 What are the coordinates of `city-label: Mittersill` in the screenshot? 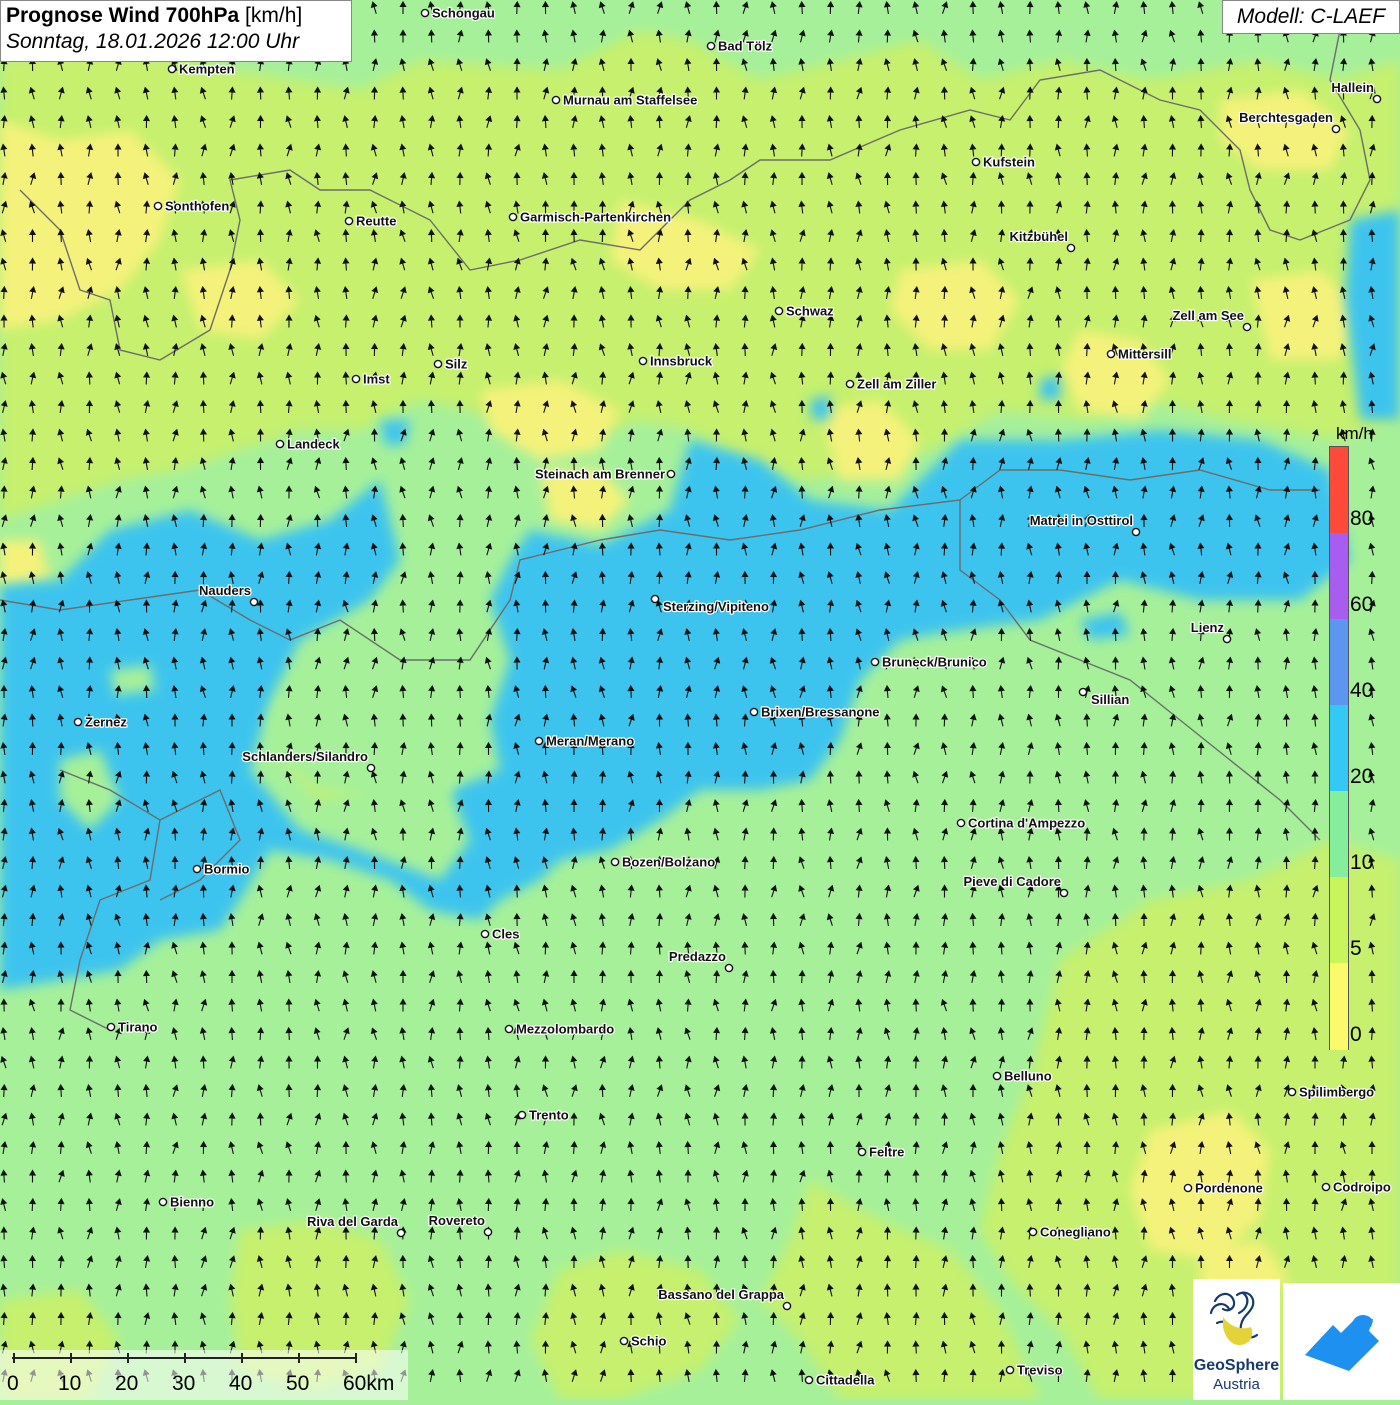 It's located at (1144, 354).